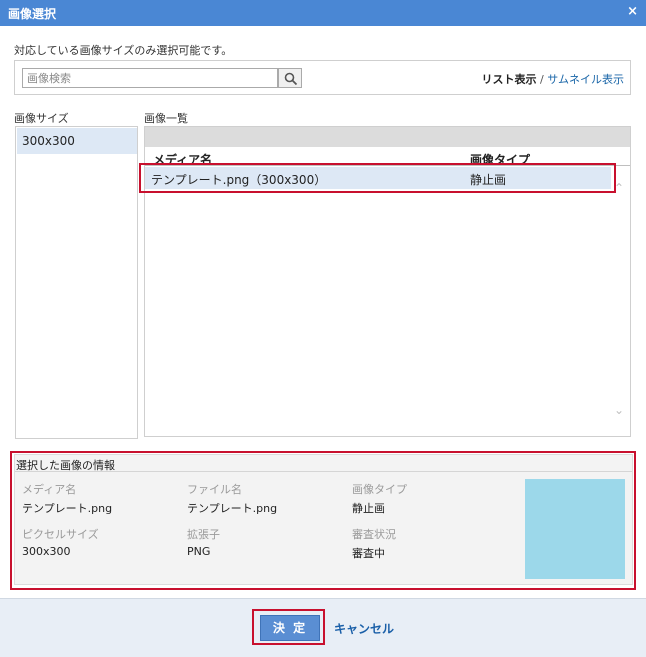  Describe the element at coordinates (290, 628) in the screenshot. I see `ok-button: 決 定` at that location.